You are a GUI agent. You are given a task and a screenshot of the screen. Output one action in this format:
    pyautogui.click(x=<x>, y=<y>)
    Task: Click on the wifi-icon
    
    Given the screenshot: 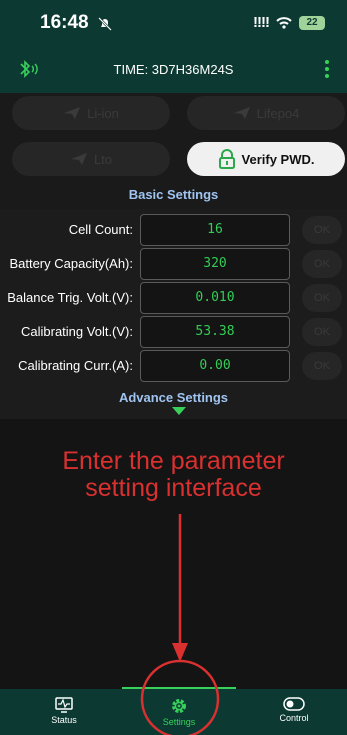 What is the action you would take?
    pyautogui.click(x=284, y=22)
    